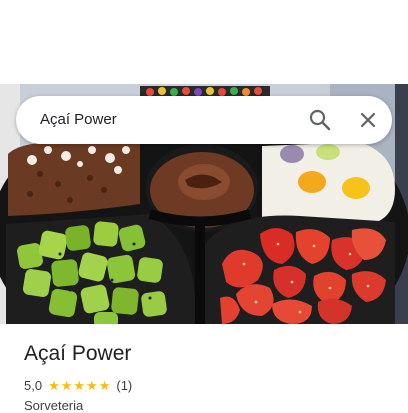 The image size is (408, 413). I want to click on place-title: Açaí Power, so click(78, 353).